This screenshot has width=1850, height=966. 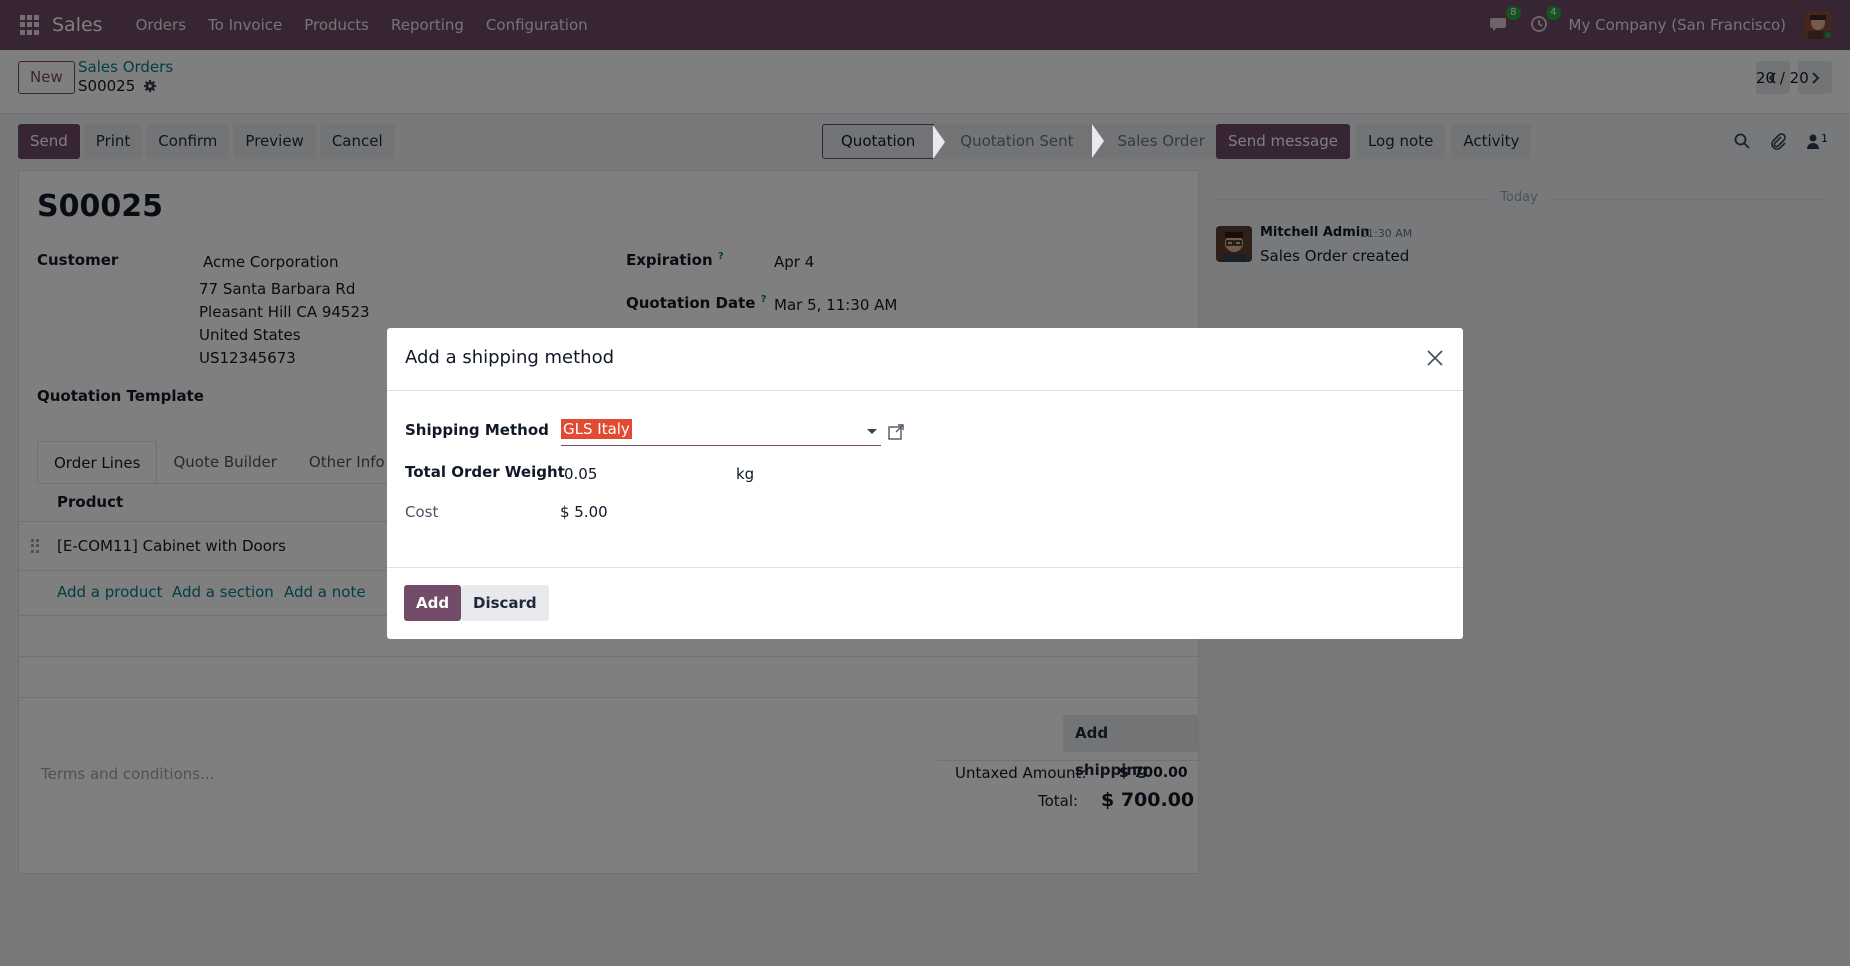 I want to click on close-icon, so click(x=1435, y=358).